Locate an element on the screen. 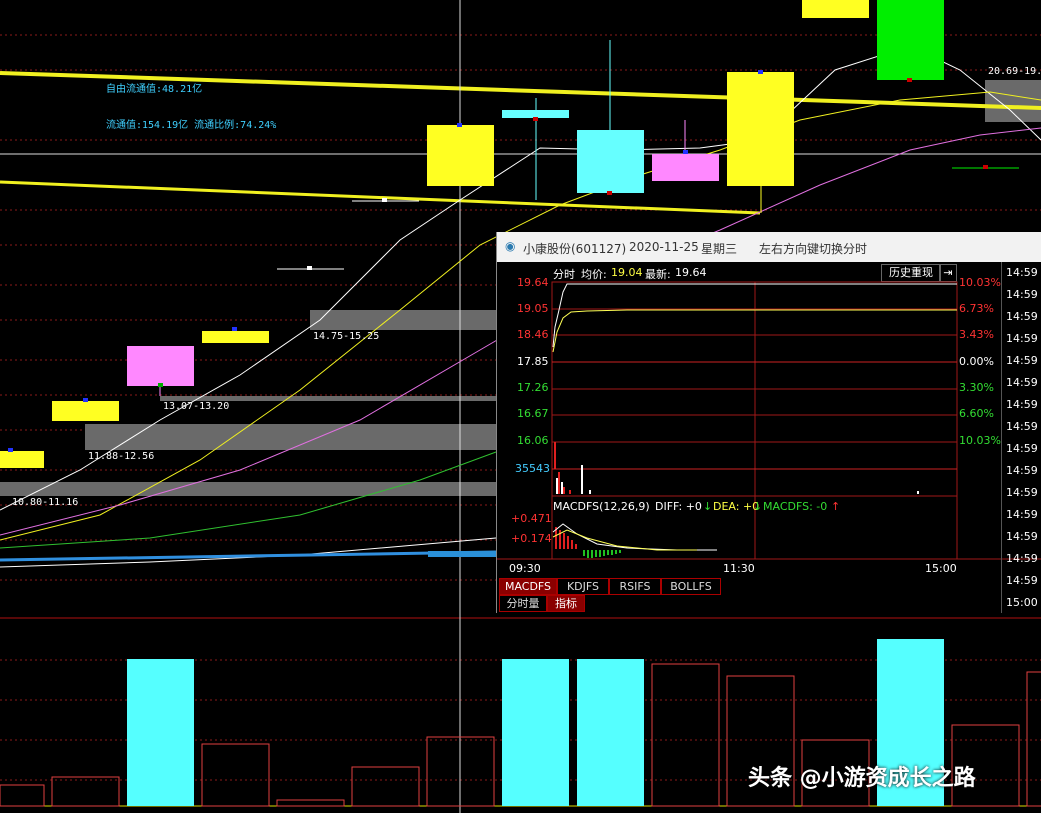  macd-title: MACDFS(12,26,9) is located at coordinates (601, 506).